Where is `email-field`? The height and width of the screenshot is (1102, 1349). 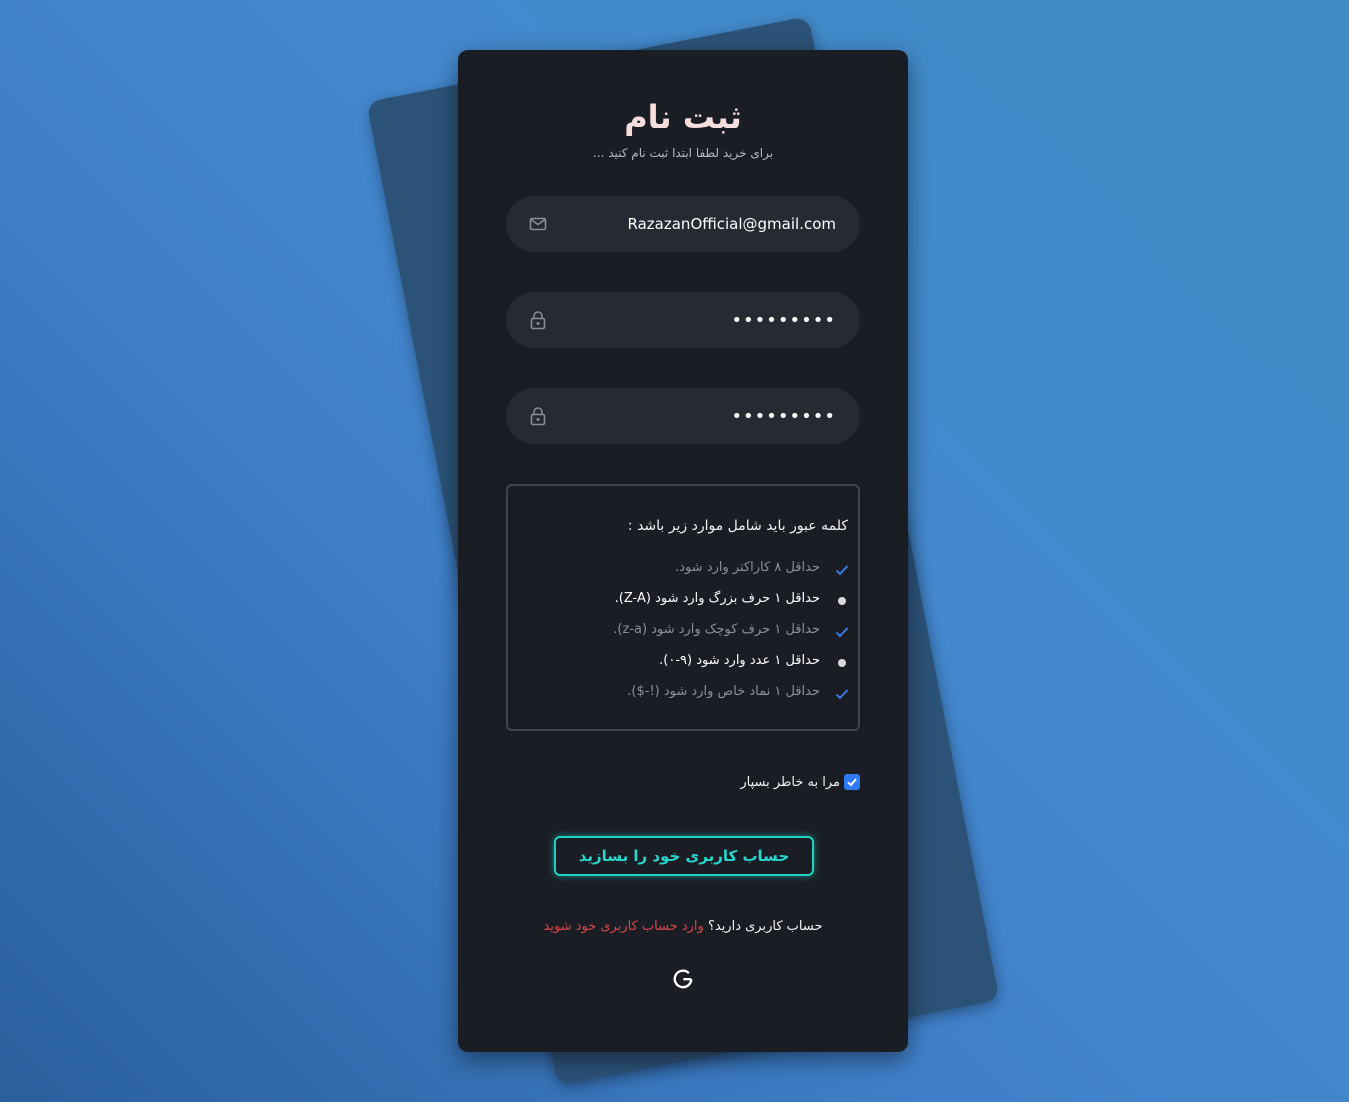 email-field is located at coordinates (706, 224).